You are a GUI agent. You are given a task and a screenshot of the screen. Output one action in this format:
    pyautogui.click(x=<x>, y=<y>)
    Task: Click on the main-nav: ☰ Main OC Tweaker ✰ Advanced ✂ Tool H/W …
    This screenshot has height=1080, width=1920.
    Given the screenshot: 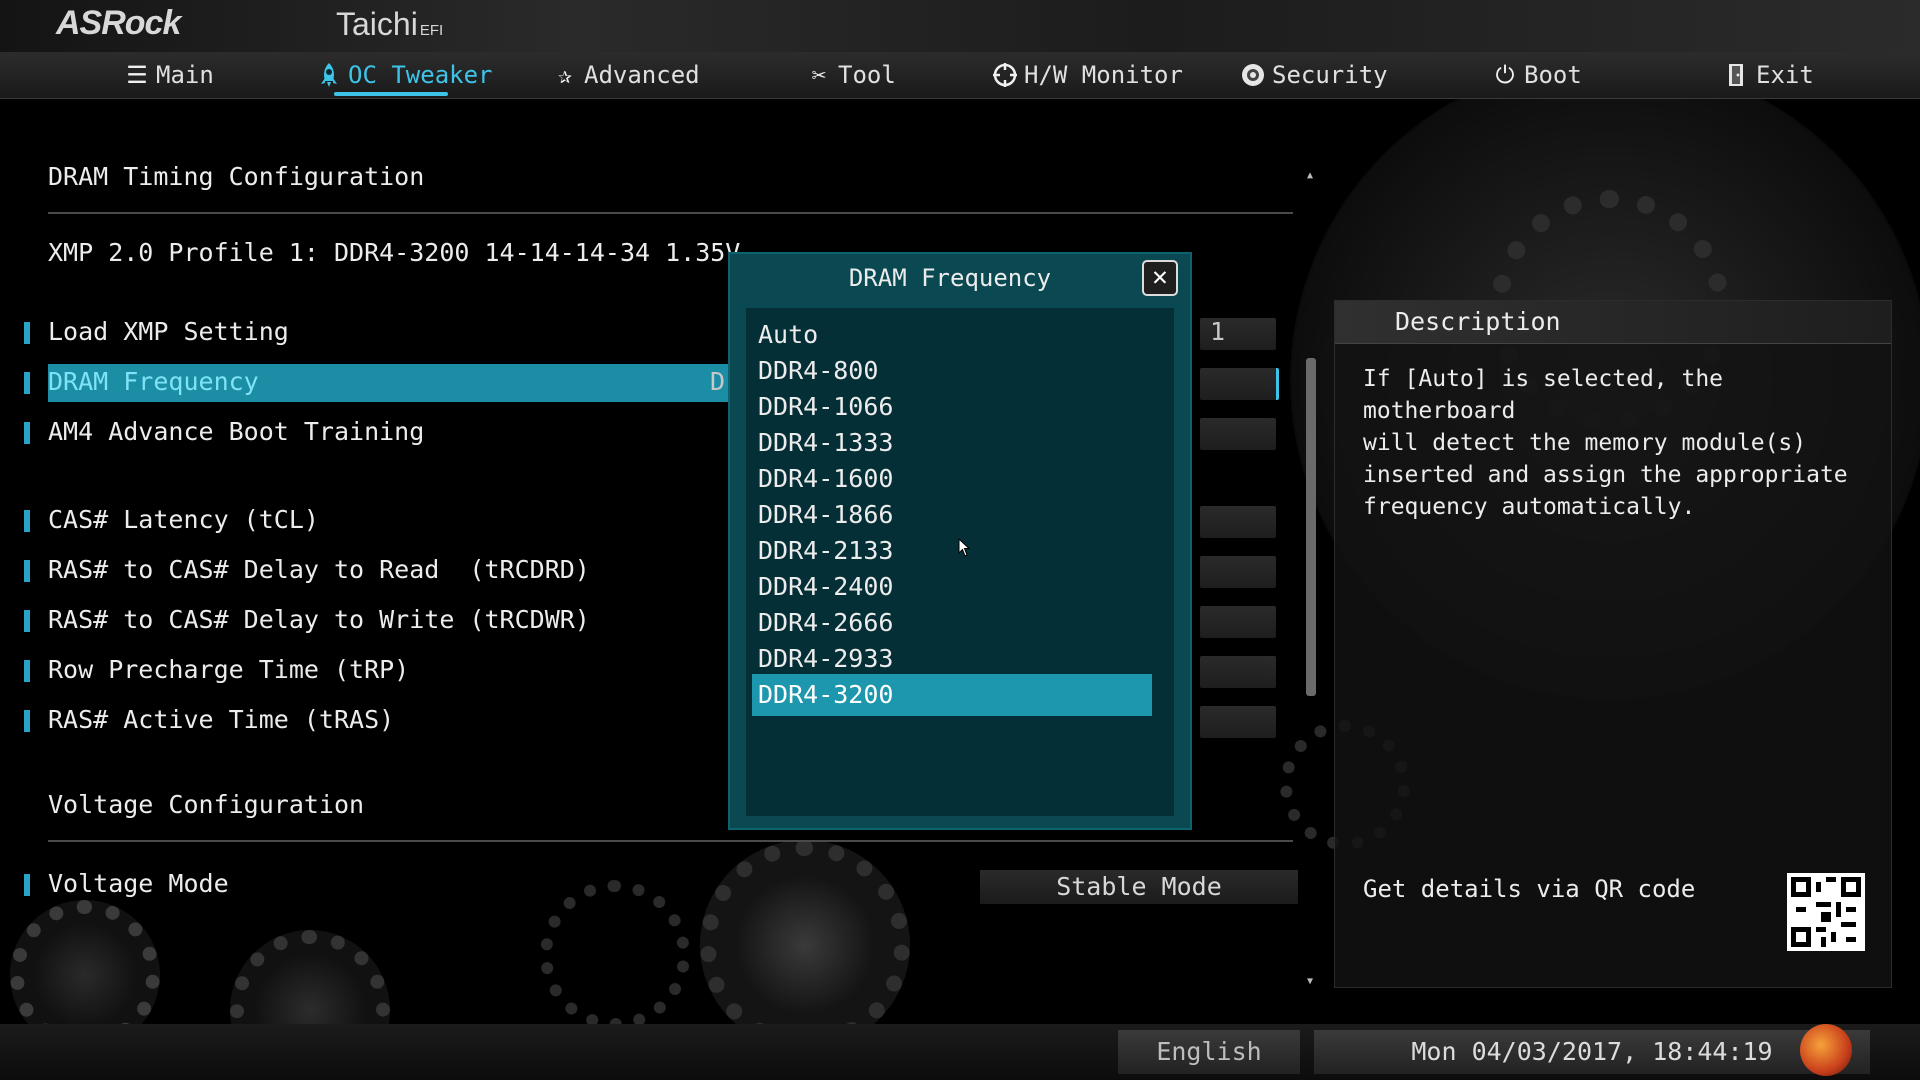 What is the action you would take?
    pyautogui.click(x=960, y=75)
    